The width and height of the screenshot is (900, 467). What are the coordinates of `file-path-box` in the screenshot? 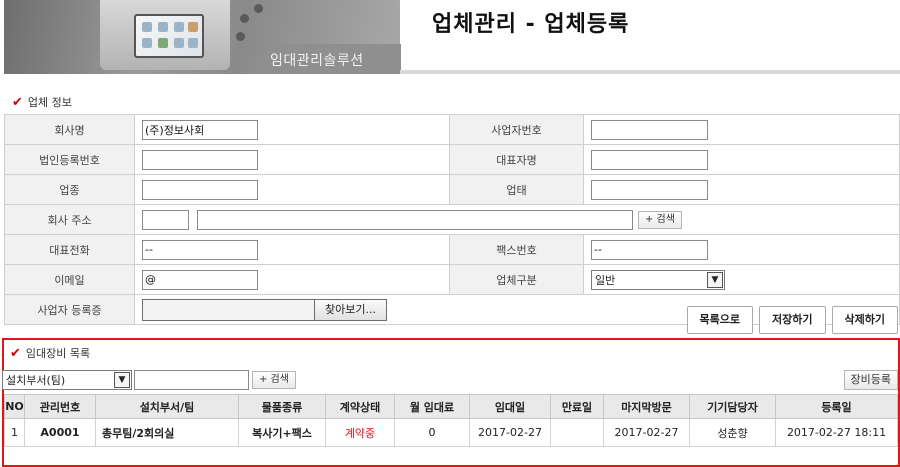 It's located at (228, 309).